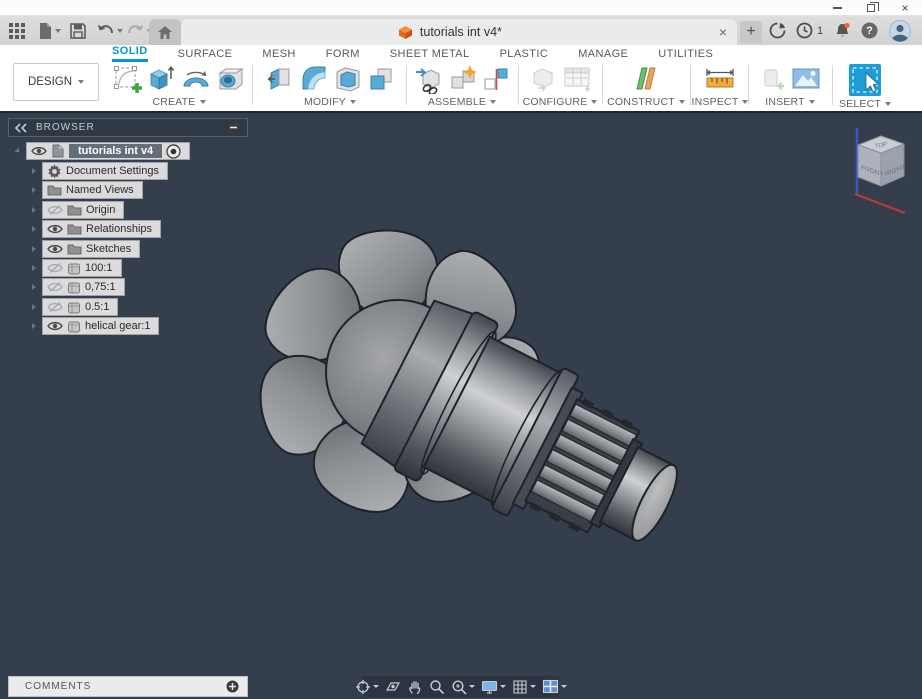 This screenshot has height=699, width=922. Describe the element at coordinates (21, 127) in the screenshot. I see `collapse-panel-icon` at that location.